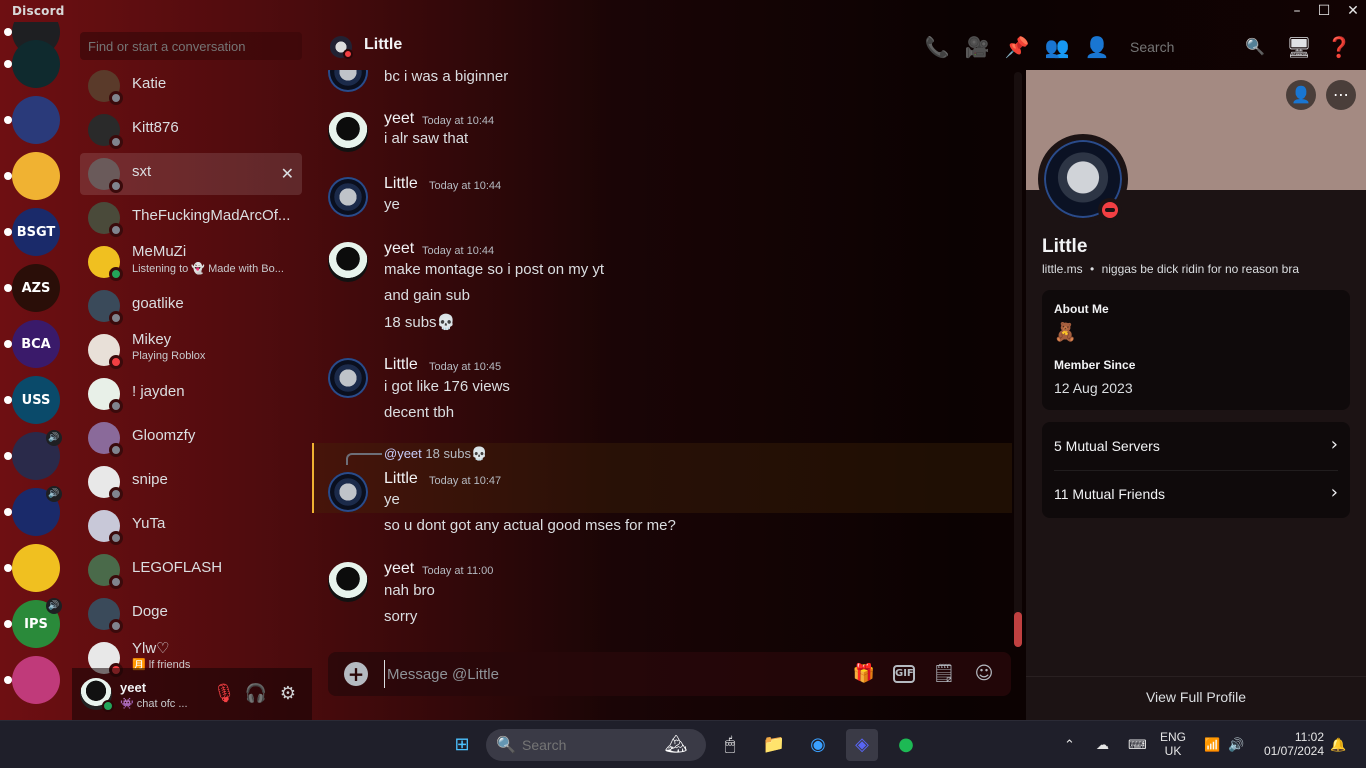  I want to click on voice-call-icon: 📞, so click(937, 47).